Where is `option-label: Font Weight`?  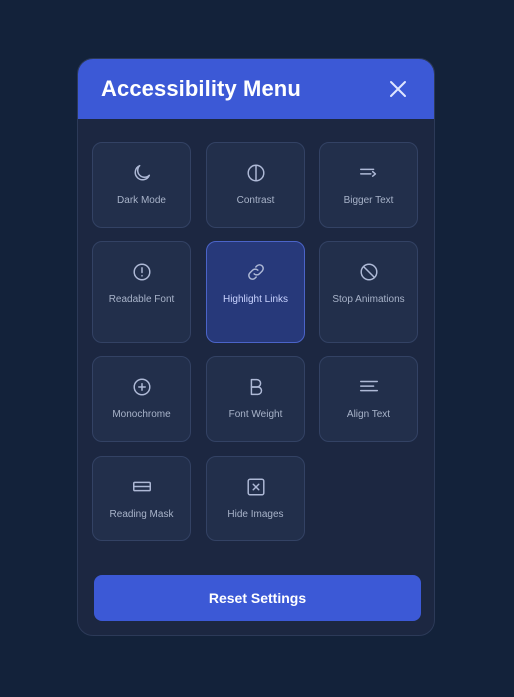
option-label: Font Weight is located at coordinates (255, 414).